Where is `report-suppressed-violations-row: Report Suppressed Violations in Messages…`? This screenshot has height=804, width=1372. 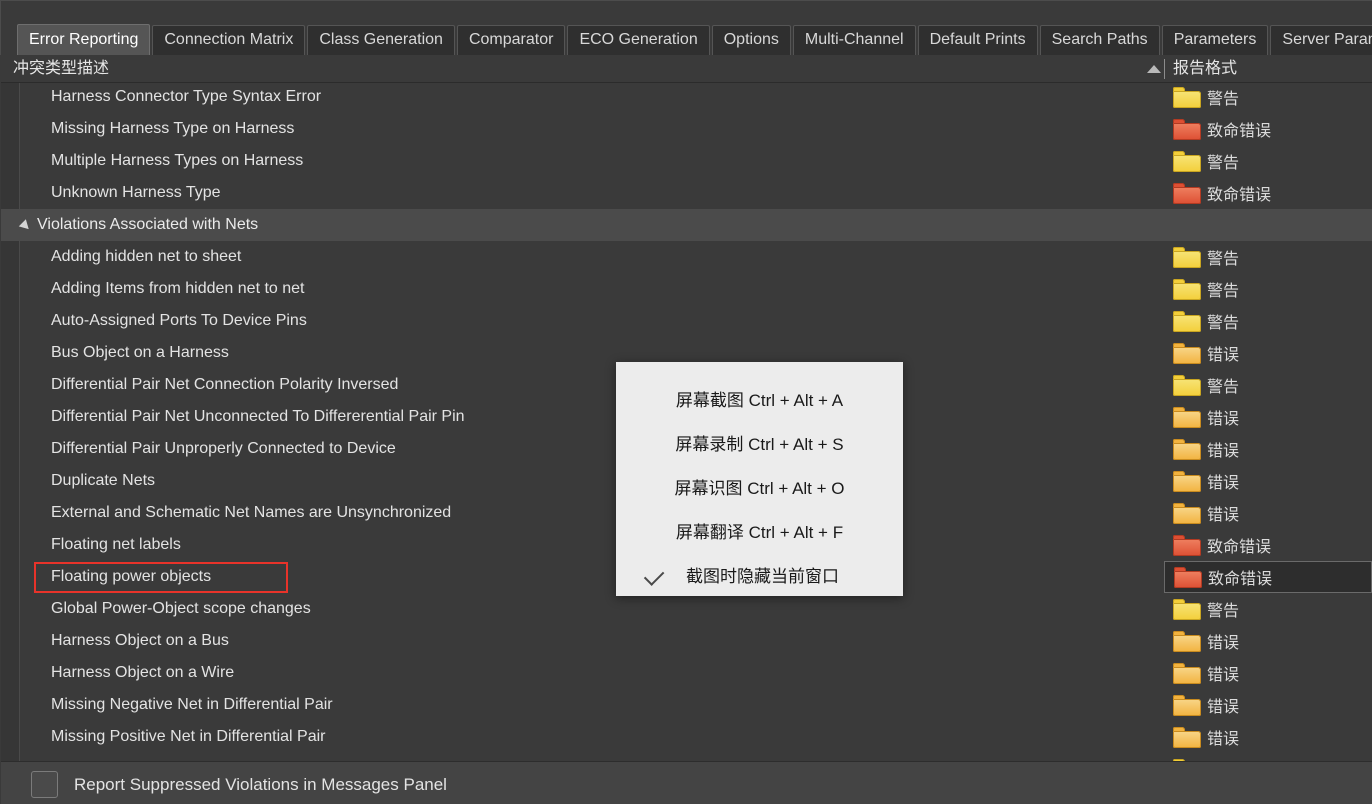
report-suppressed-violations-row: Report Suppressed Violations in Messages… is located at coordinates (239, 784).